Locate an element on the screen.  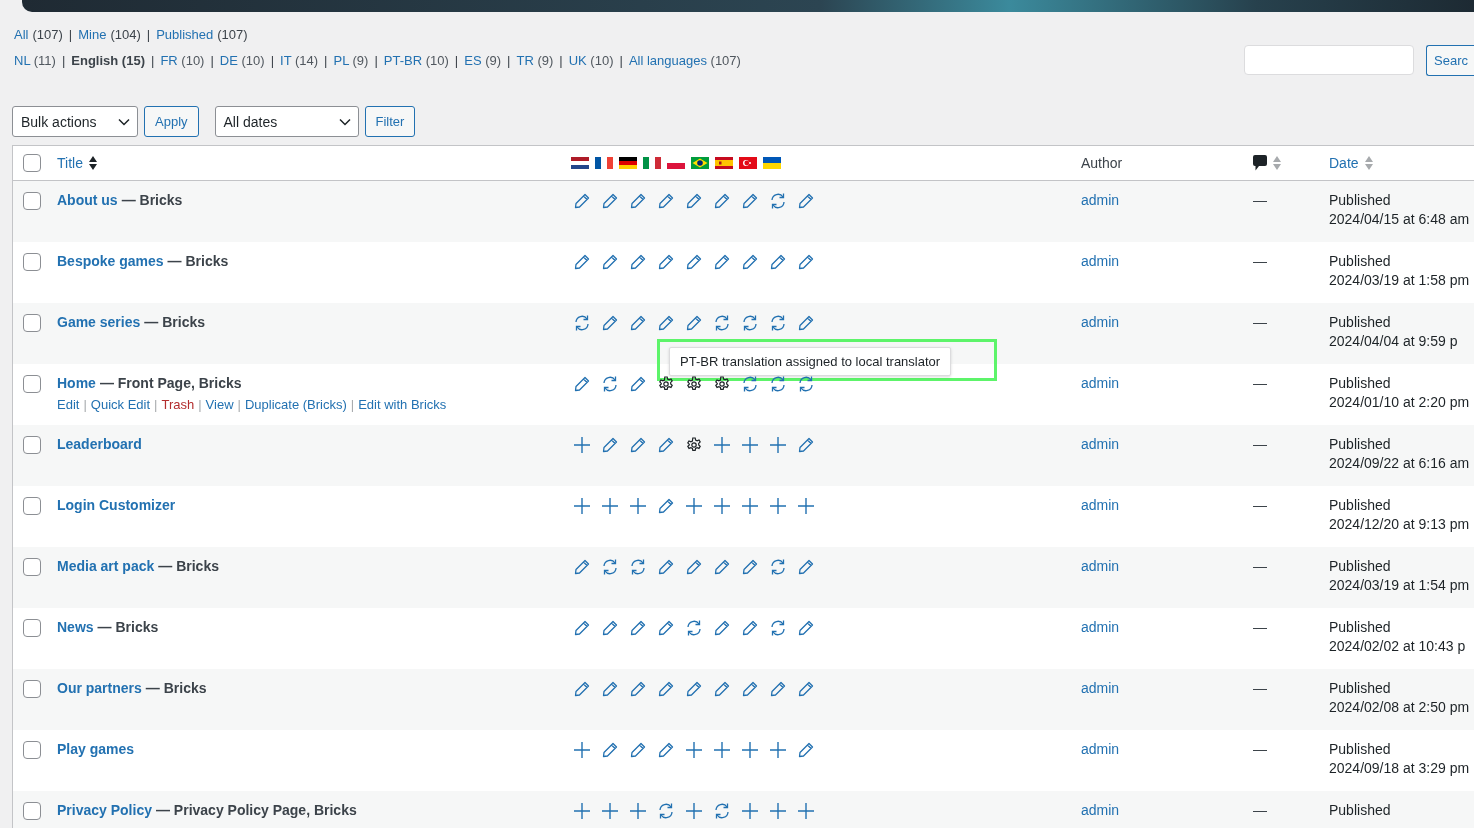
filter-link: Mine is located at coordinates (92, 34).